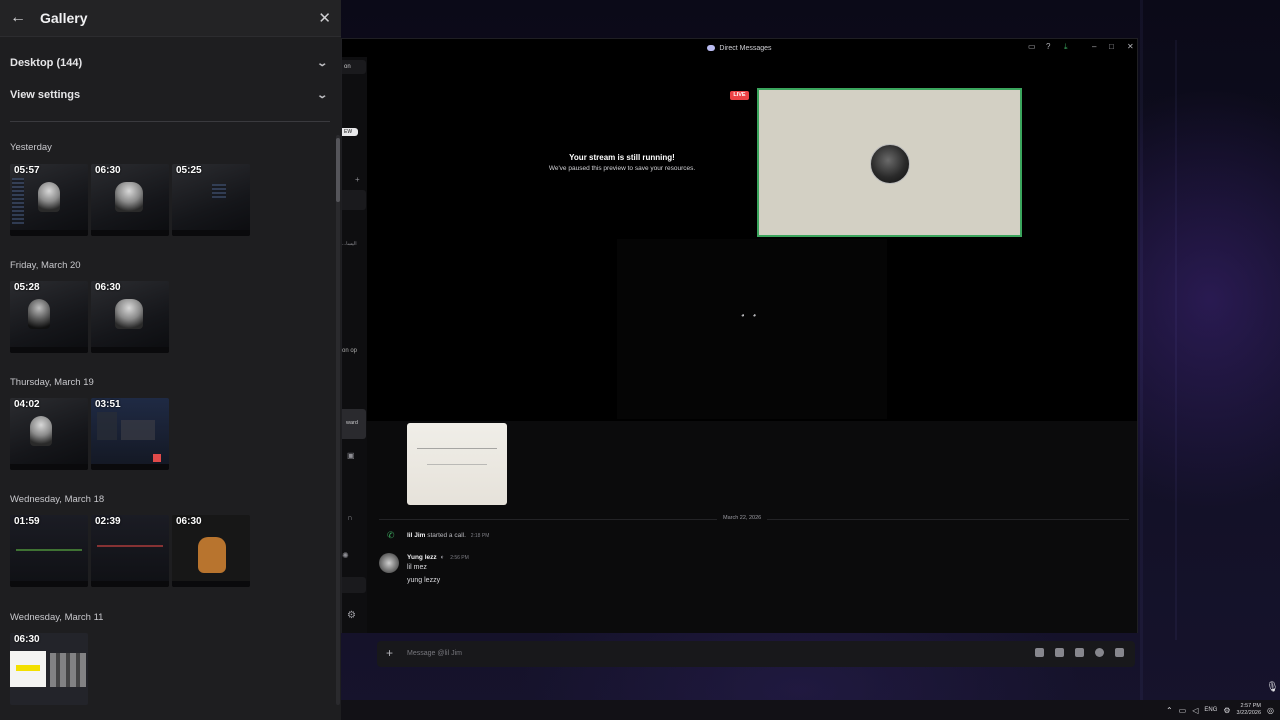 The height and width of the screenshot is (720, 1280). What do you see at coordinates (752, 329) in the screenshot?
I see `call-participant-tile` at bounding box center [752, 329].